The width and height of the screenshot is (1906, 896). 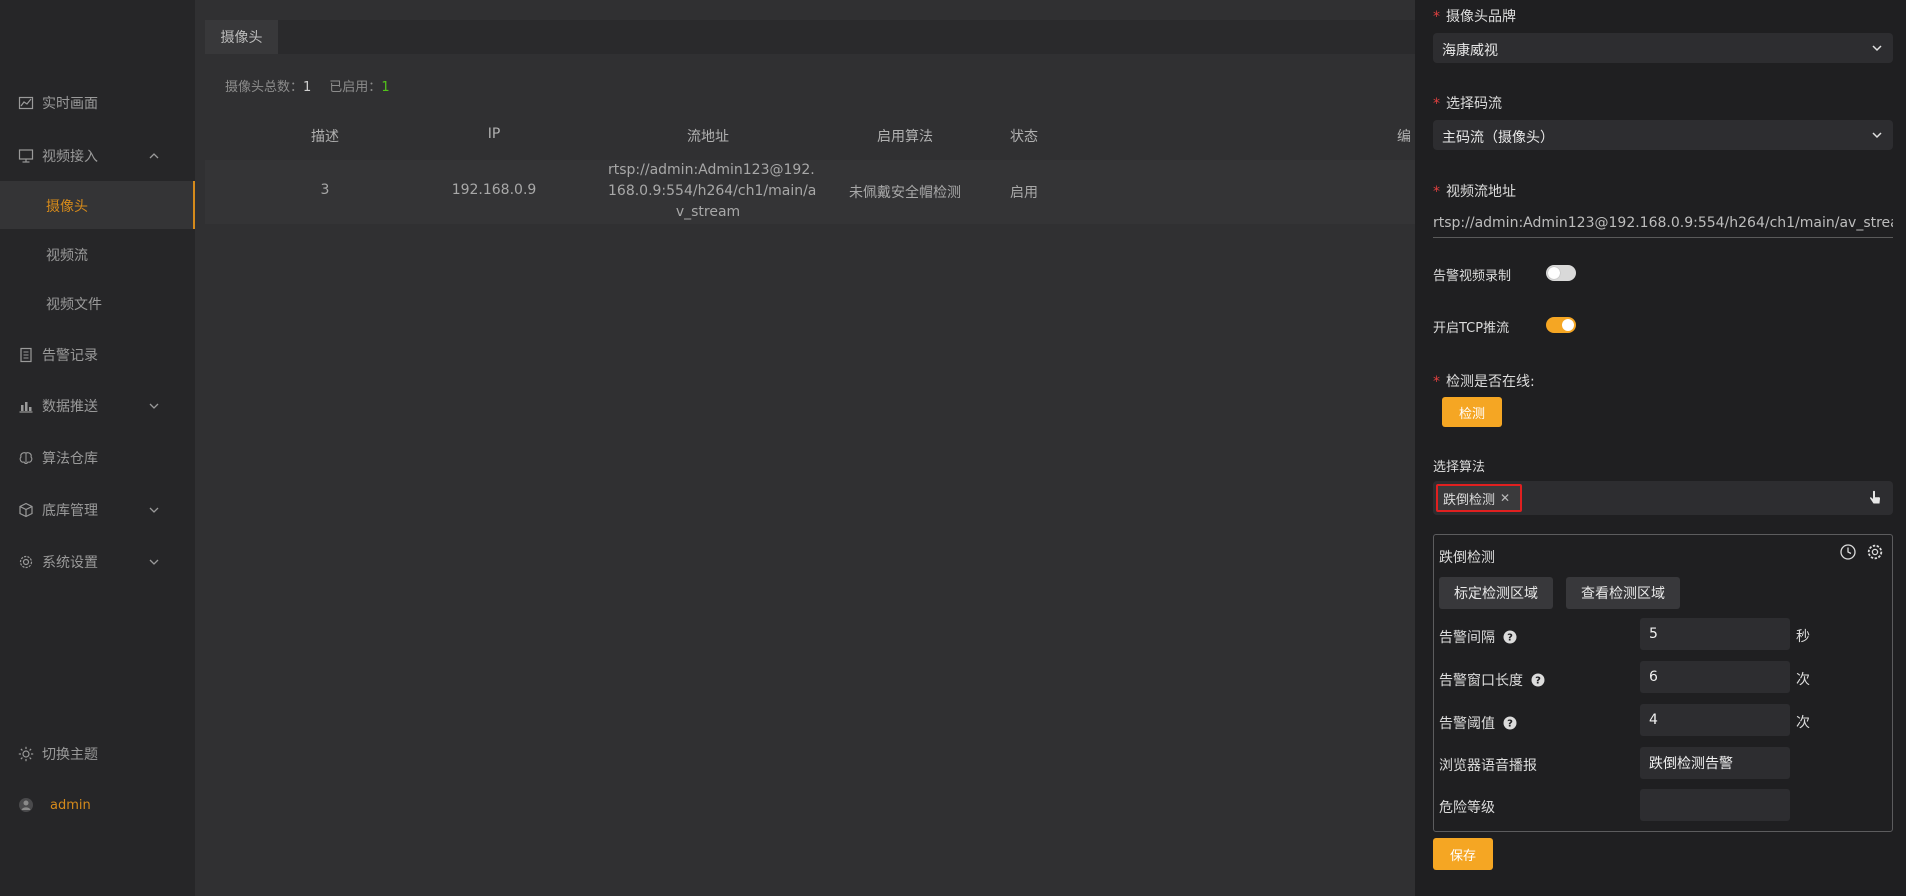 I want to click on stream-type-label-text: 选择码流, so click(x=1474, y=104).